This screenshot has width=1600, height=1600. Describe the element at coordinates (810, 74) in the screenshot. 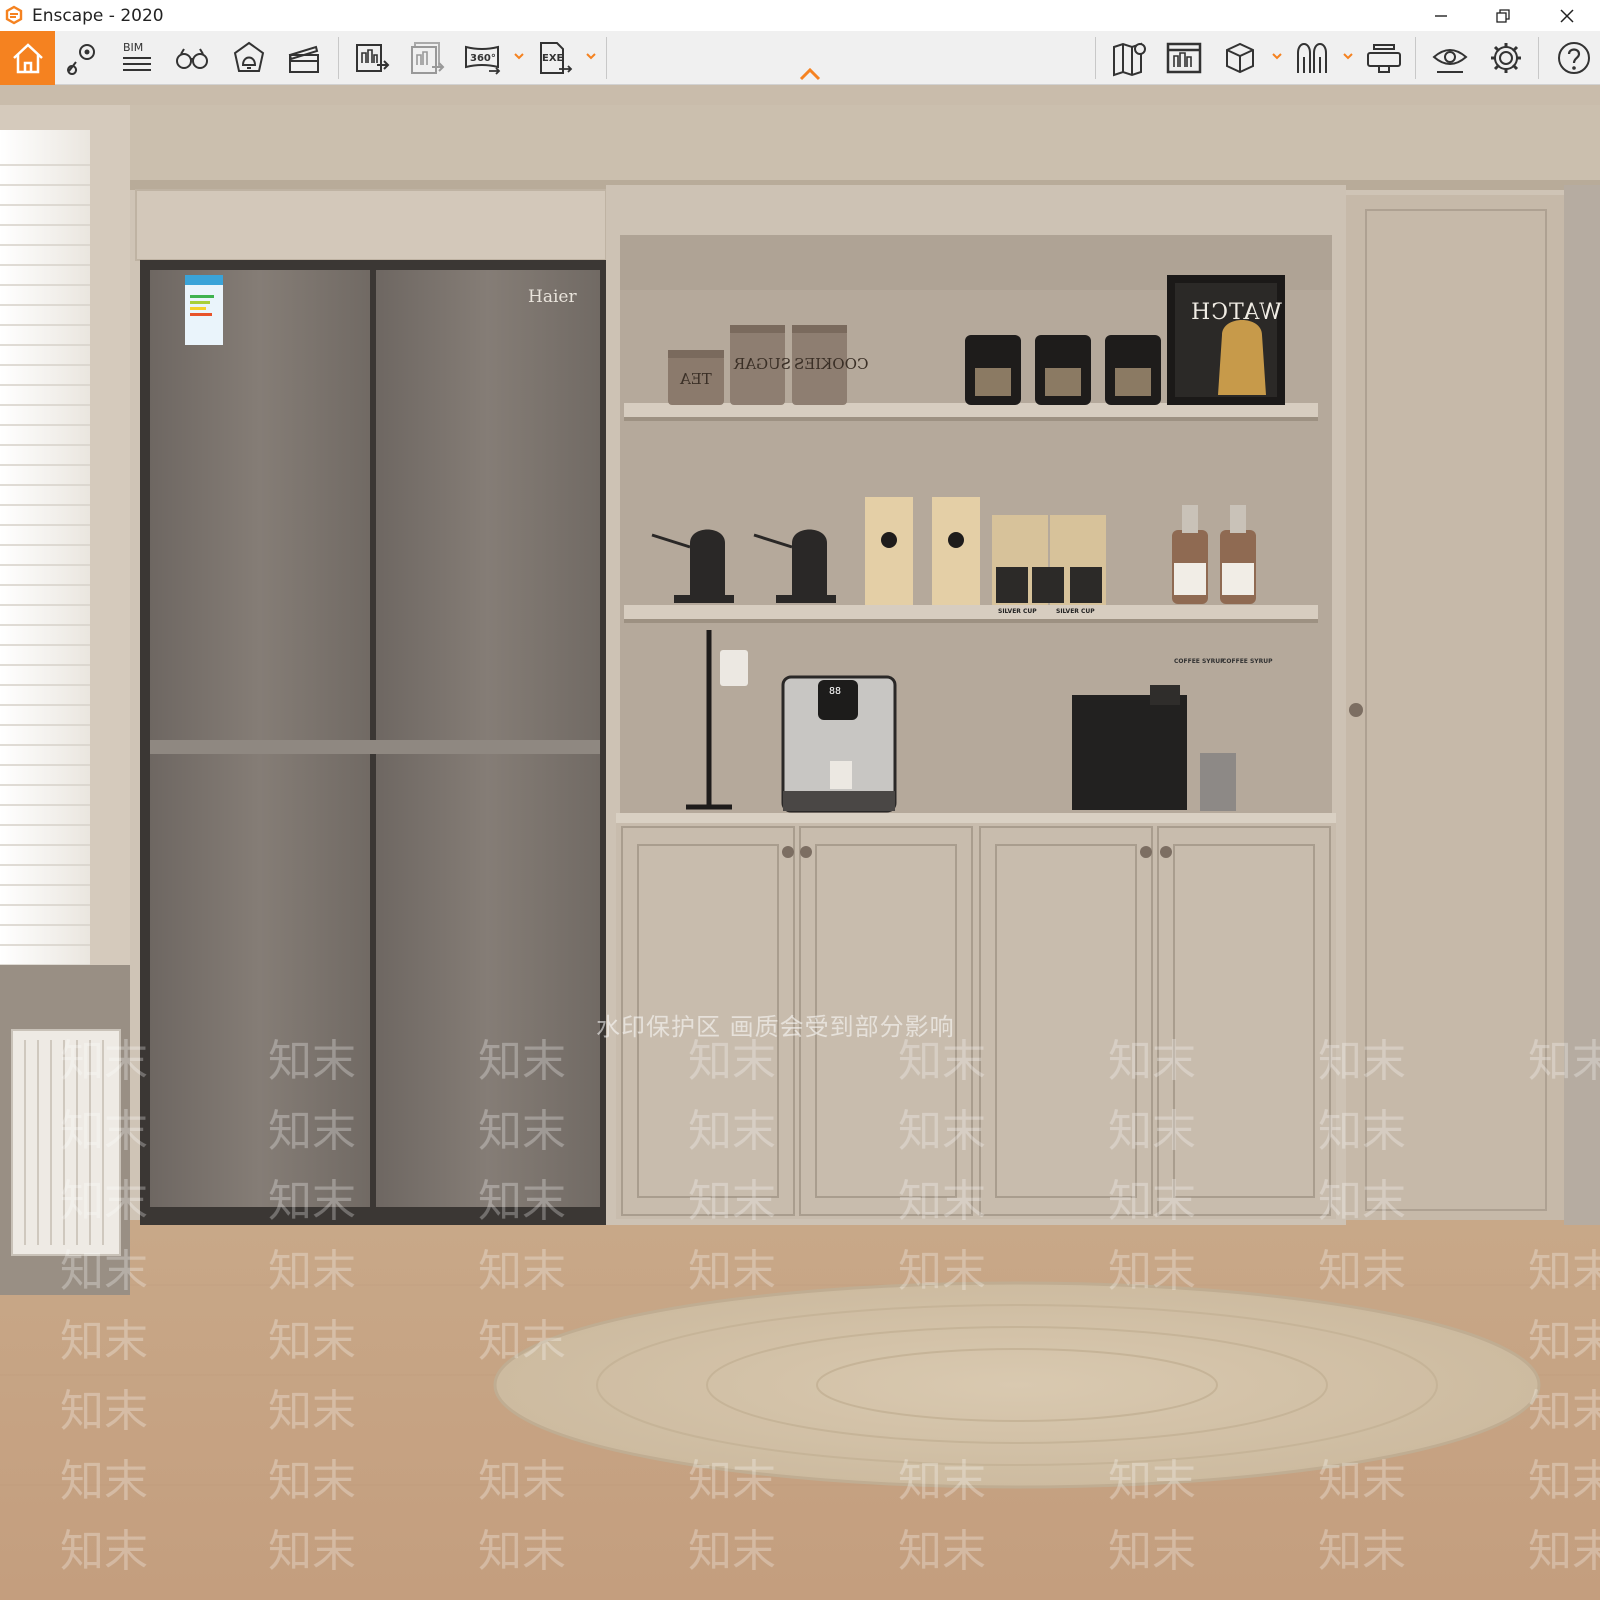

I see `chevron-up-icon` at that location.